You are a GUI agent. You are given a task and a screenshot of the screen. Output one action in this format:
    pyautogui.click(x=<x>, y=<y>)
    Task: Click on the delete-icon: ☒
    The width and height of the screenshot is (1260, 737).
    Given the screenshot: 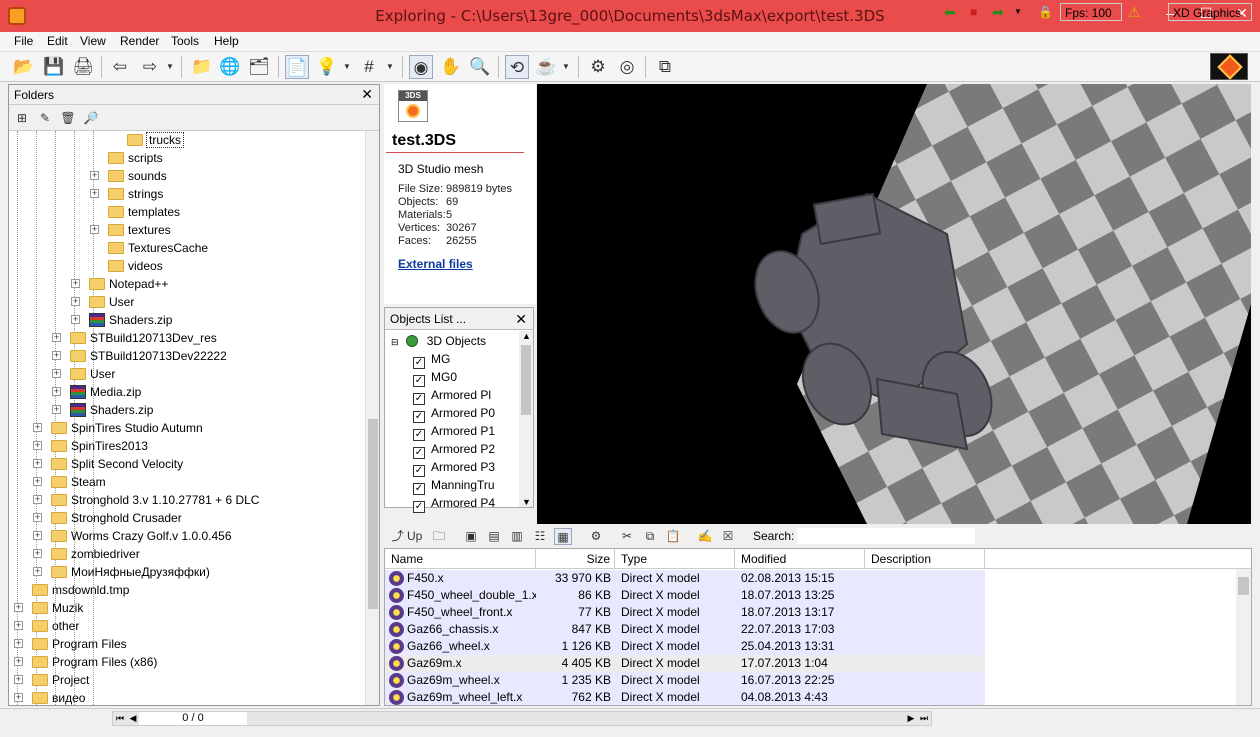 What is the action you would take?
    pyautogui.click(x=728, y=536)
    